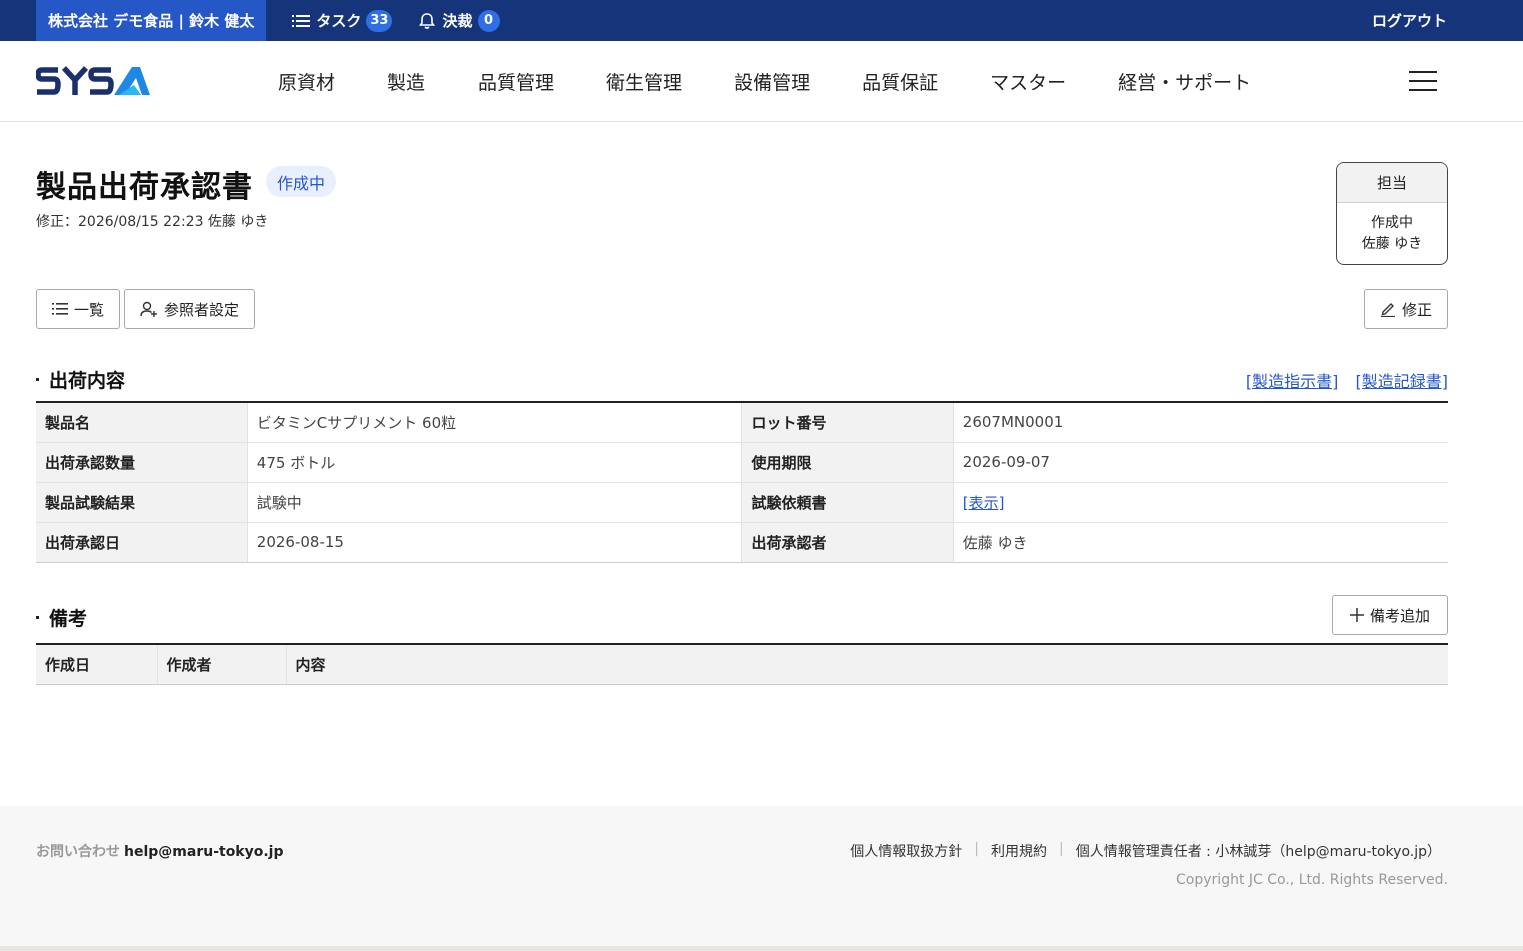  Describe the element at coordinates (495, 422) in the screenshot. I see `product-name-value: ビタミンCサプリメント 60粒` at that location.